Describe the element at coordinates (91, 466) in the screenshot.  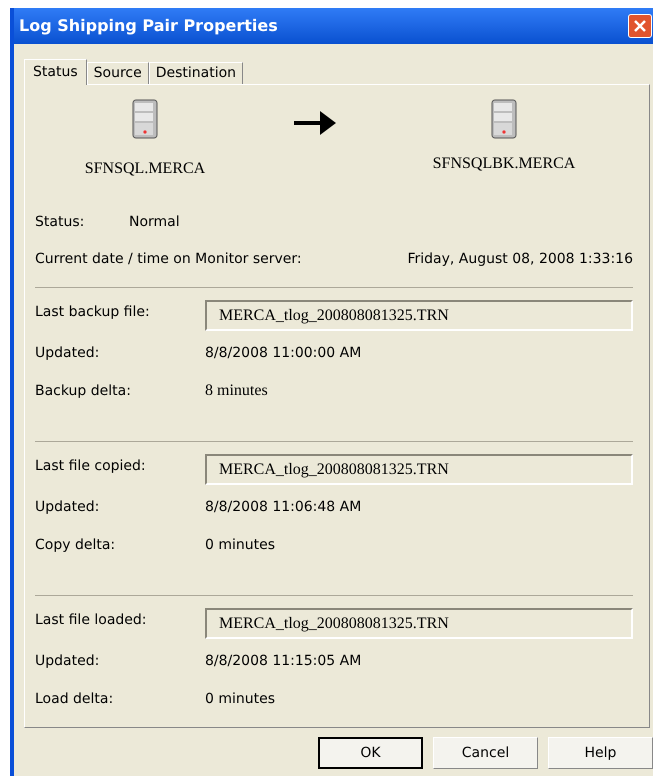
I see `field-label: Last file copied:` at that location.